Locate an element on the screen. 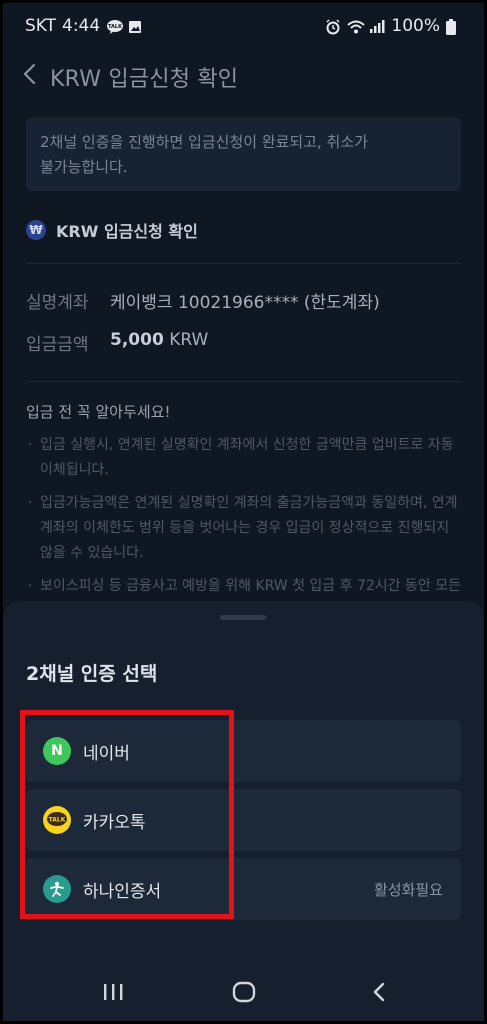 The height and width of the screenshot is (1024, 487). account-label: 실명계좌 is located at coordinates (57, 303).